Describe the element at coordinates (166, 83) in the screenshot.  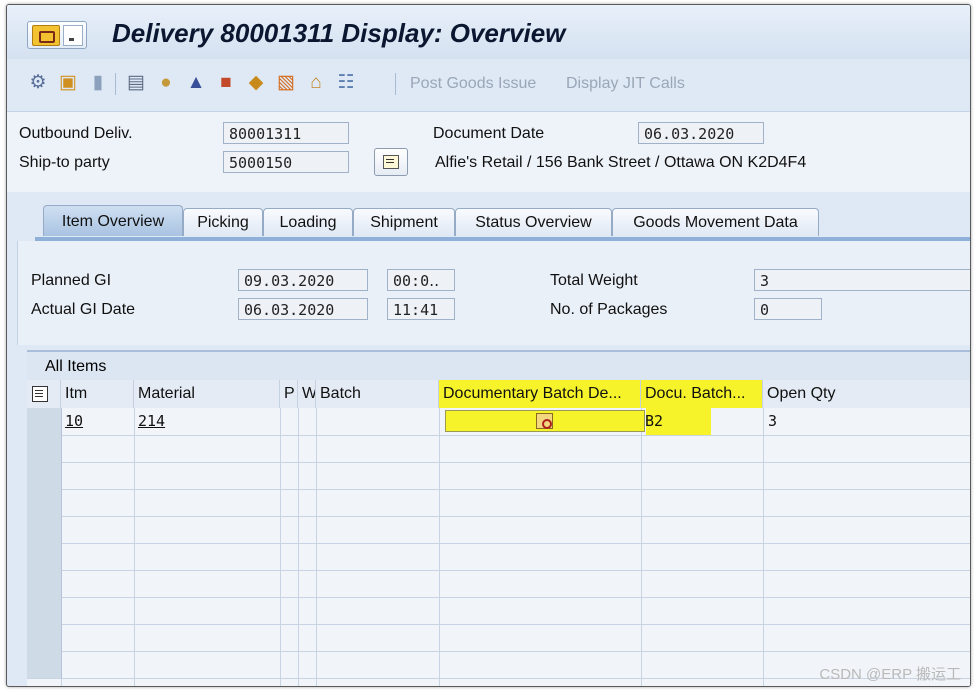
I see `partner-icon: ●` at that location.